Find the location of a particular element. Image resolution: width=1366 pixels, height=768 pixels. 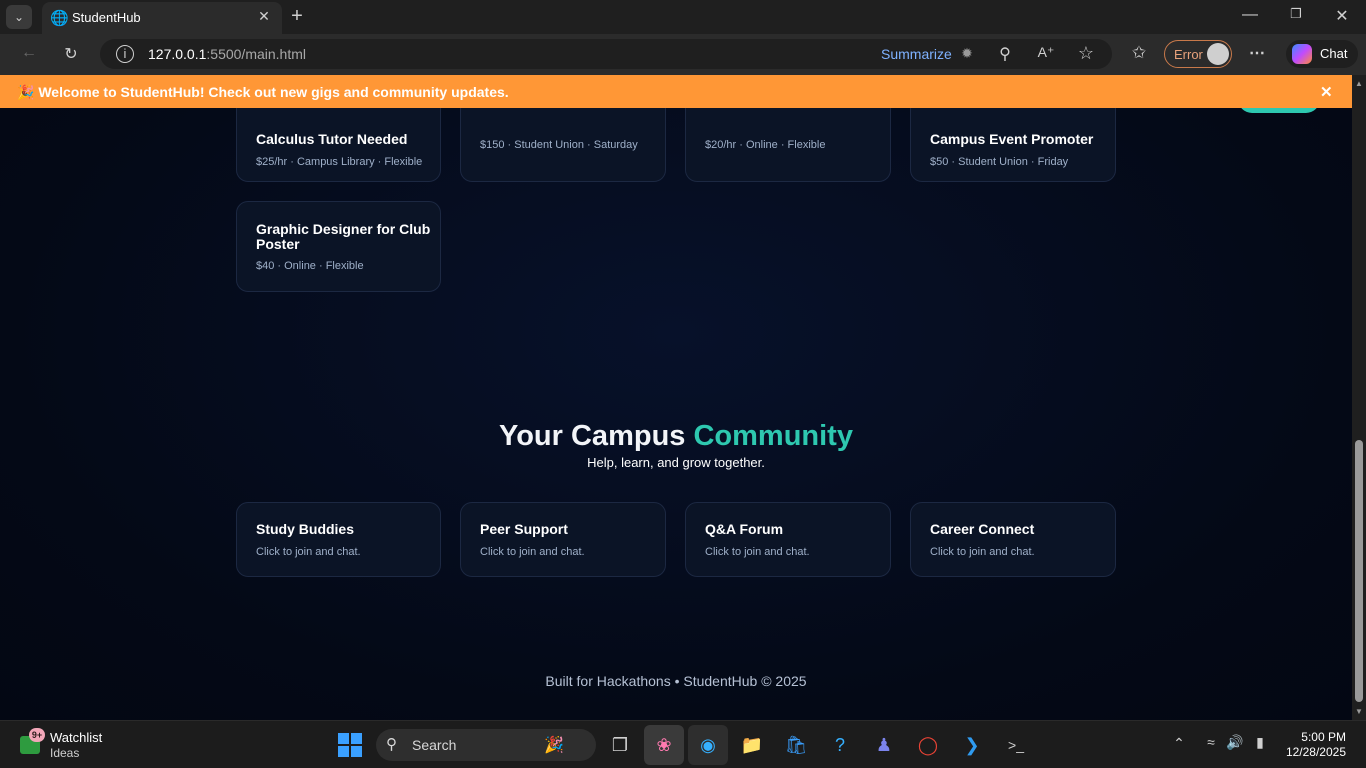

profile-error-button: Error is located at coordinates (1198, 54).